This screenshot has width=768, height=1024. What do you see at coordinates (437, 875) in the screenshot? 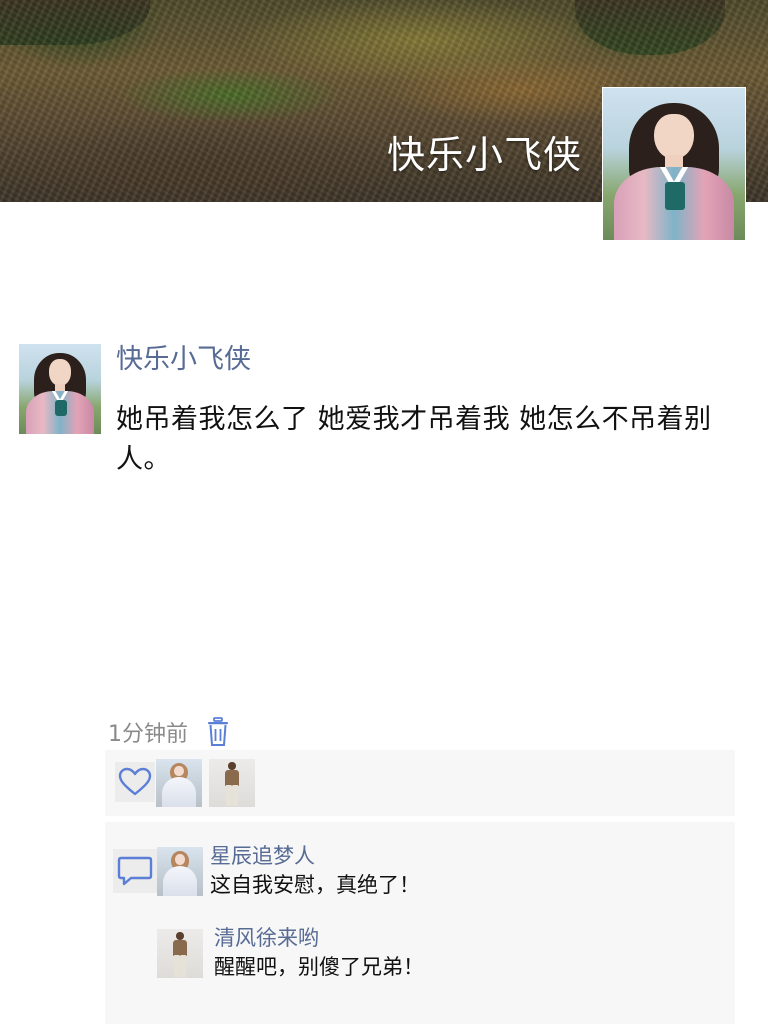
I see `comment-item: 星辰追梦人 这自我安慰，真绝了！` at bounding box center [437, 875].